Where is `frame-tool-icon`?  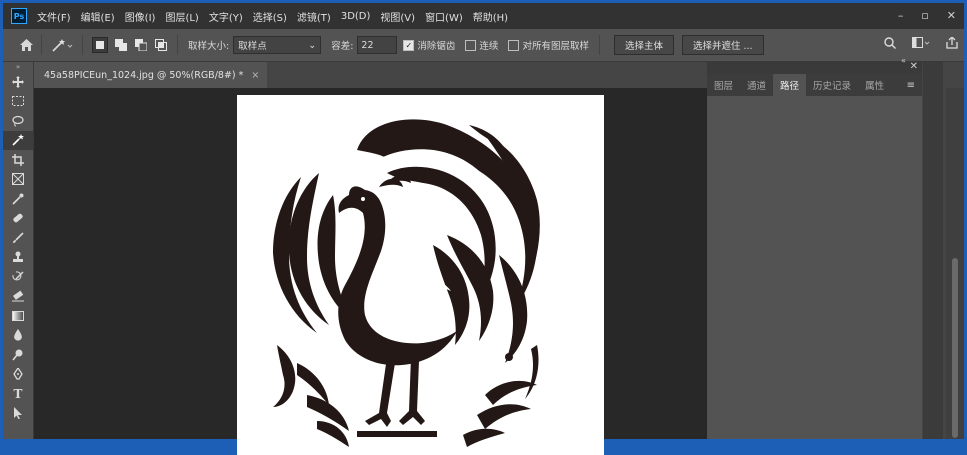
frame-tool-icon is located at coordinates (18, 180).